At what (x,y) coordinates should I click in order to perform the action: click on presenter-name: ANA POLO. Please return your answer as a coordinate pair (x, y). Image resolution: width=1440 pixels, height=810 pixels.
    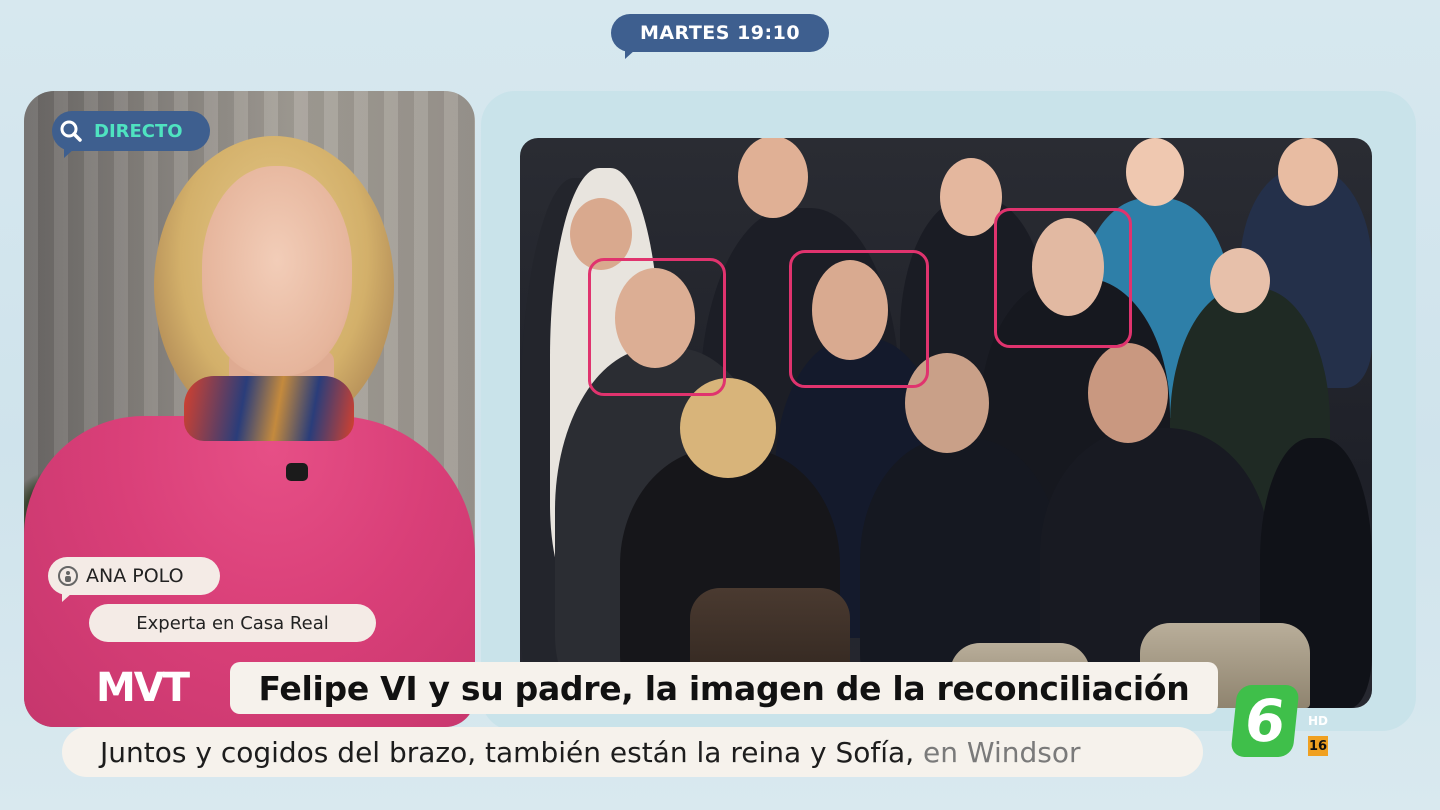
    Looking at the image, I should click on (135, 576).